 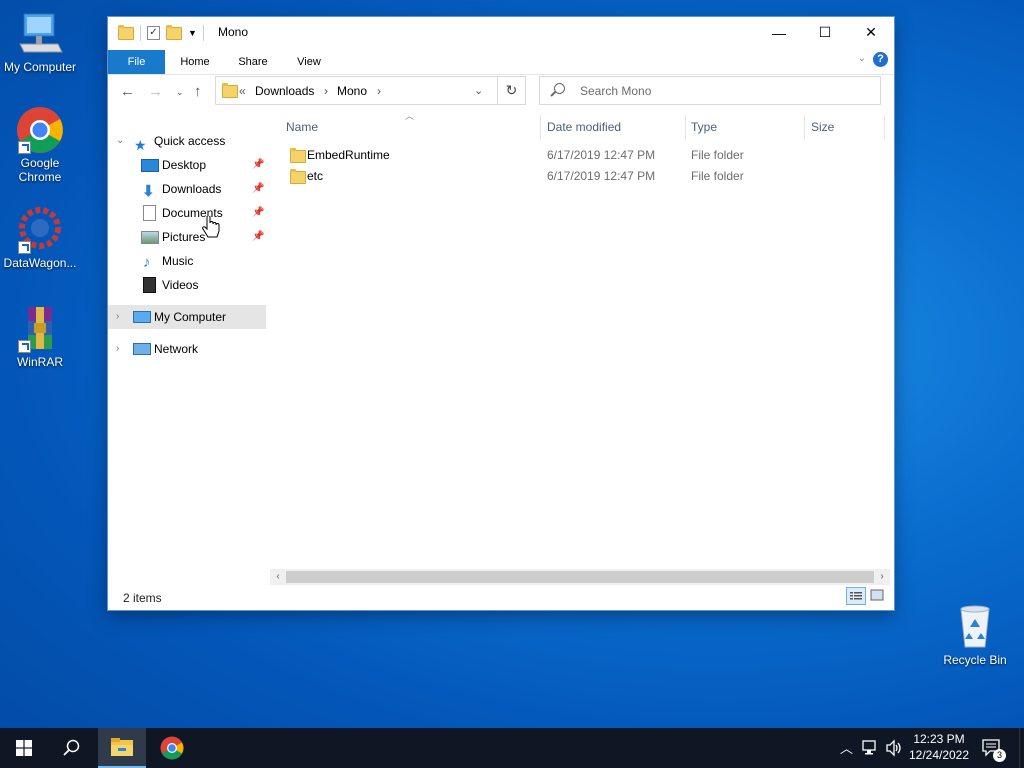 I want to click on chevron-down-icon: ▼, so click(x=192, y=33).